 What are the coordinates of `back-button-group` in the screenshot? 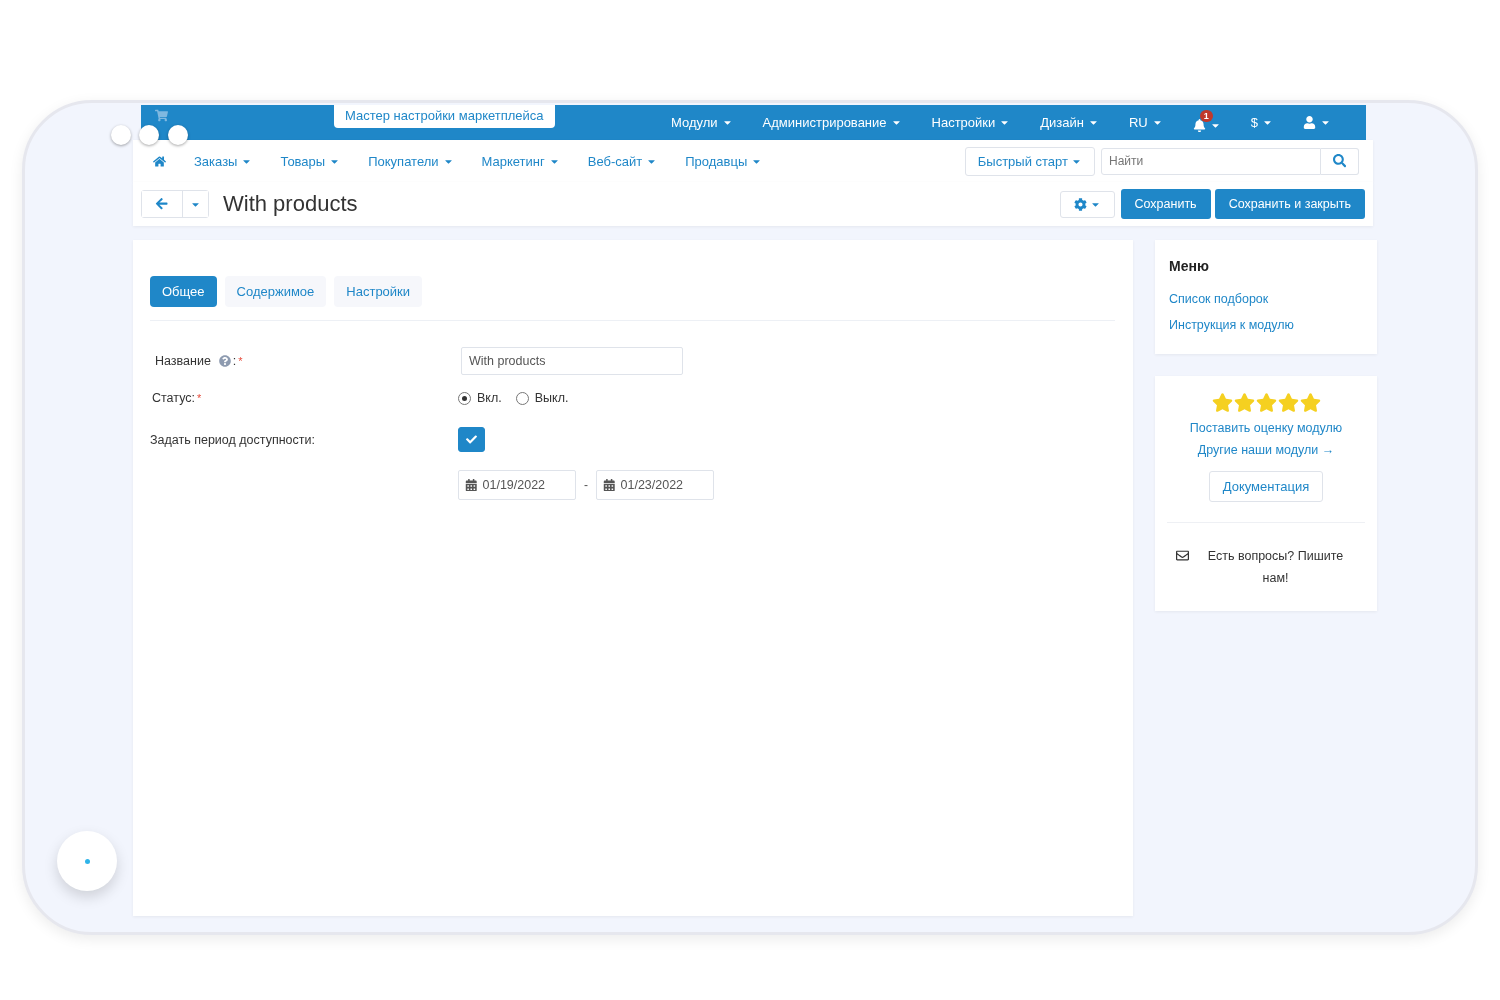 It's located at (175, 204).